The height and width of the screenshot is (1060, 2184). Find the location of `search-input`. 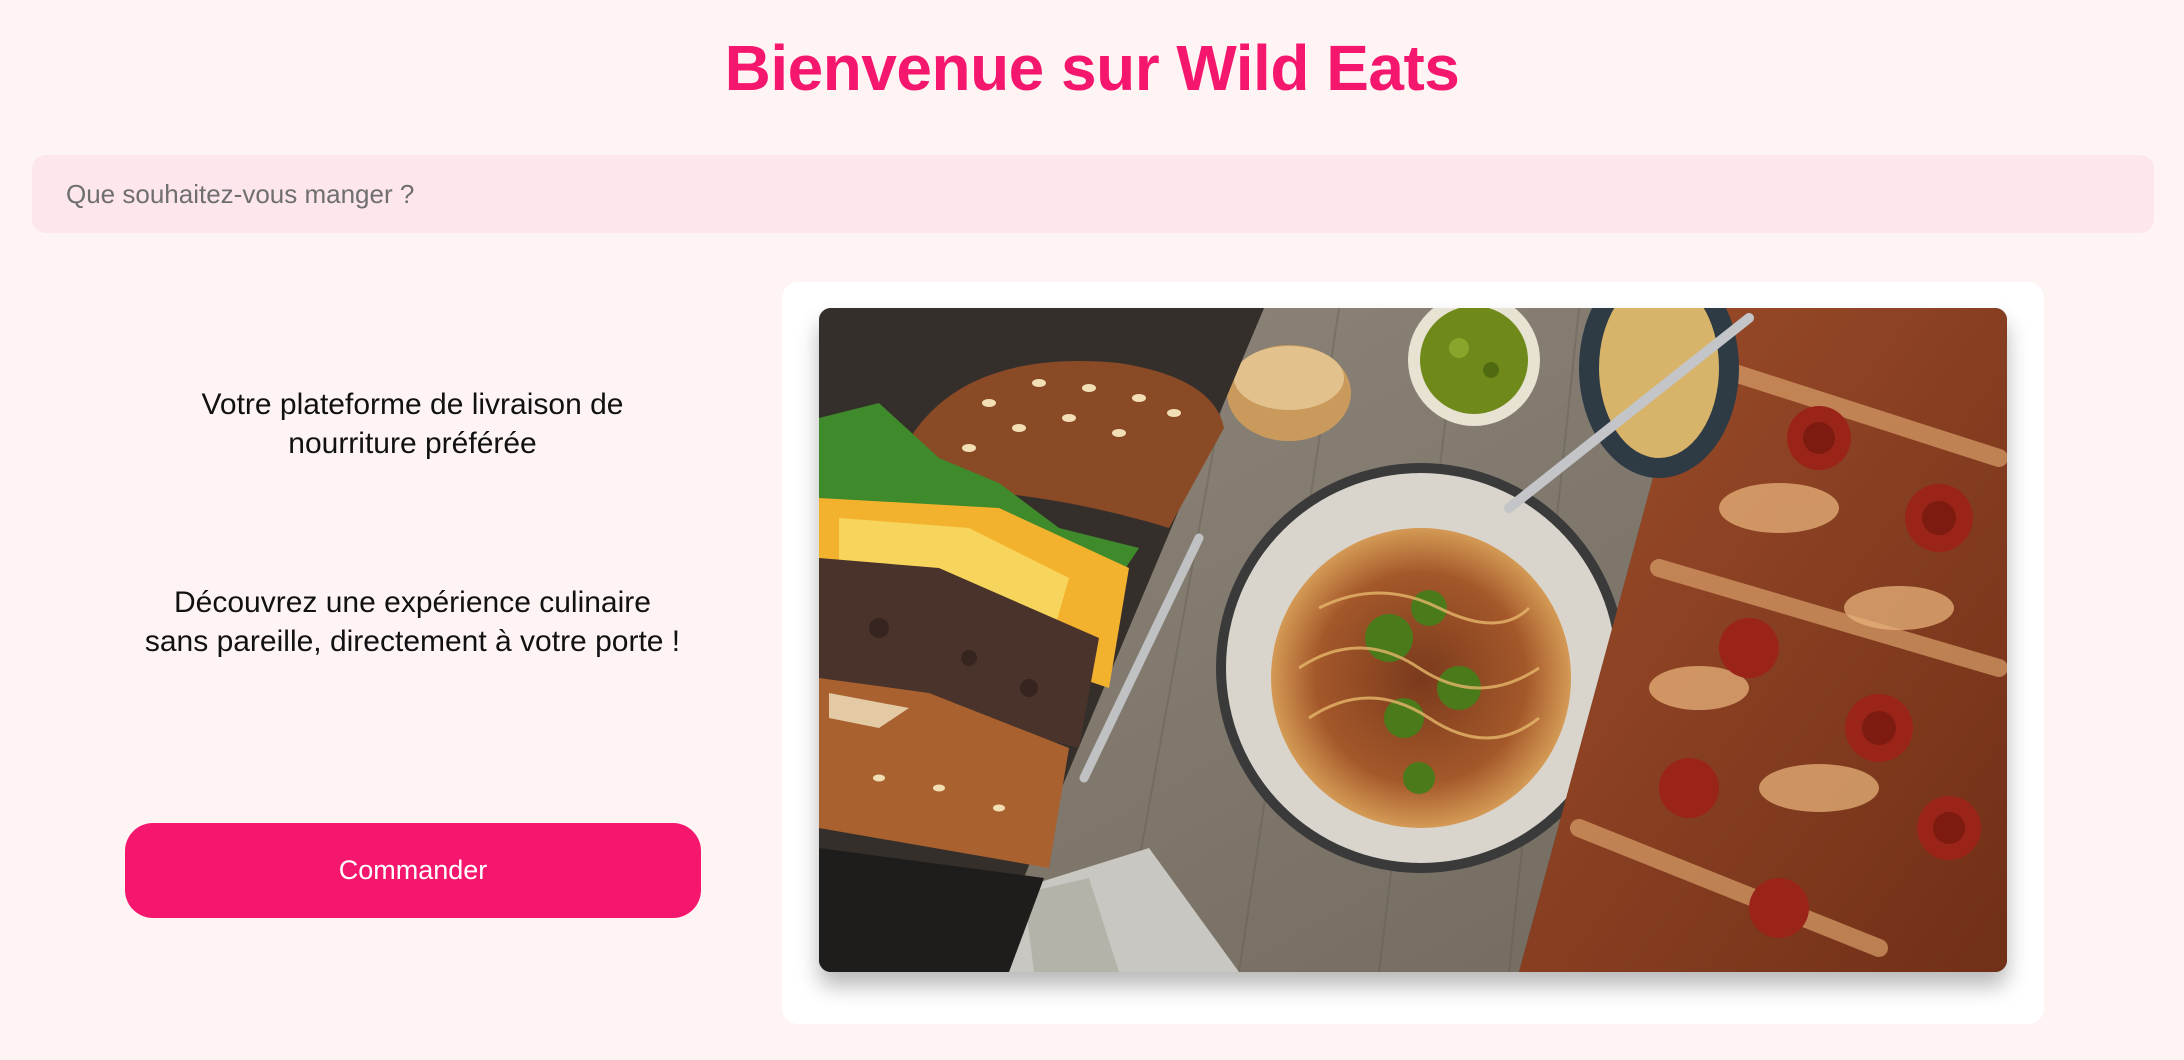

search-input is located at coordinates (1093, 194).